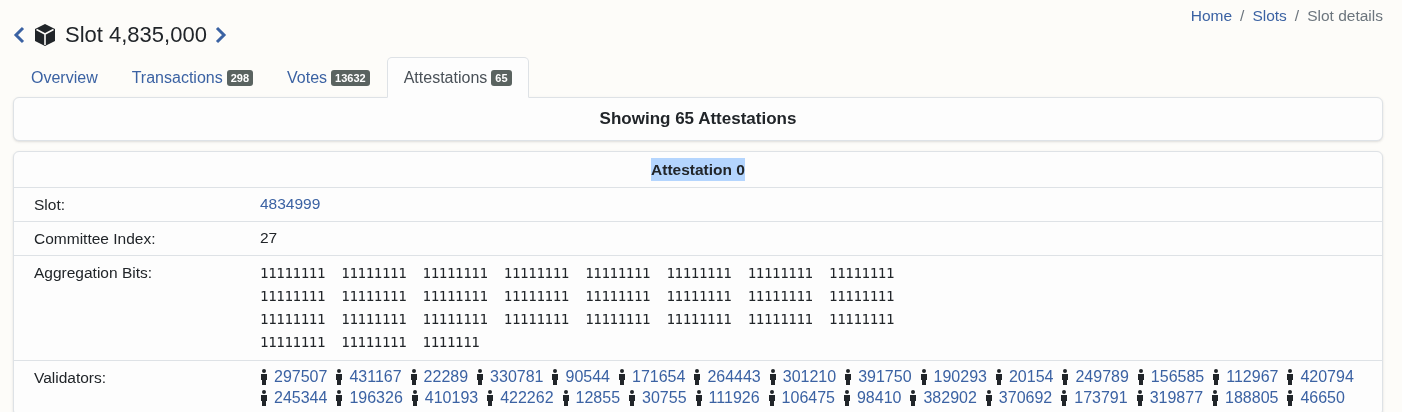 The image size is (1402, 412). I want to click on validator-link: 30755, so click(664, 398).